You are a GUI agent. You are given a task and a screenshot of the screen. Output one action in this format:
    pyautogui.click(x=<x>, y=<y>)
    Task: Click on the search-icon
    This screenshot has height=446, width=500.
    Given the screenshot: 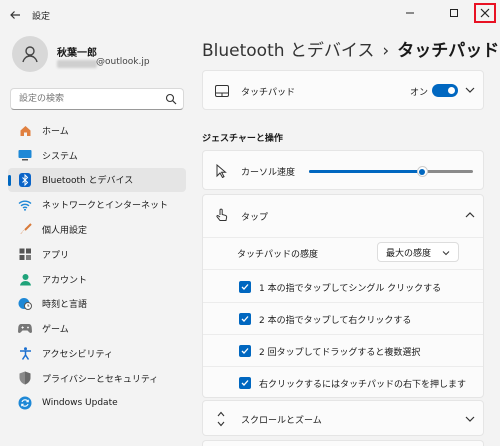 What is the action you would take?
    pyautogui.click(x=171, y=99)
    